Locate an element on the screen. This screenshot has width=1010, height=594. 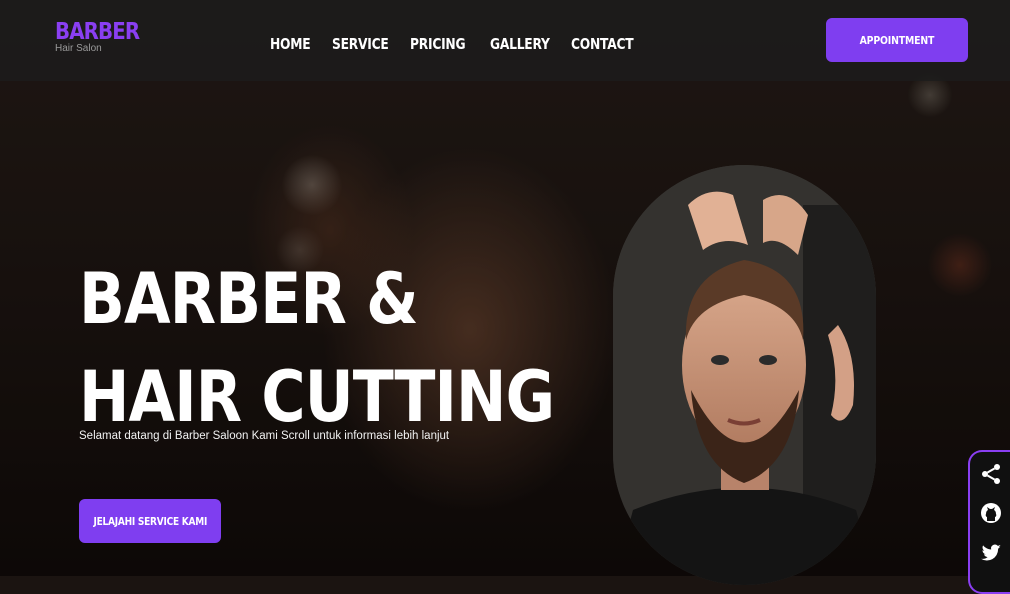
twitter-icon is located at coordinates (991, 553).